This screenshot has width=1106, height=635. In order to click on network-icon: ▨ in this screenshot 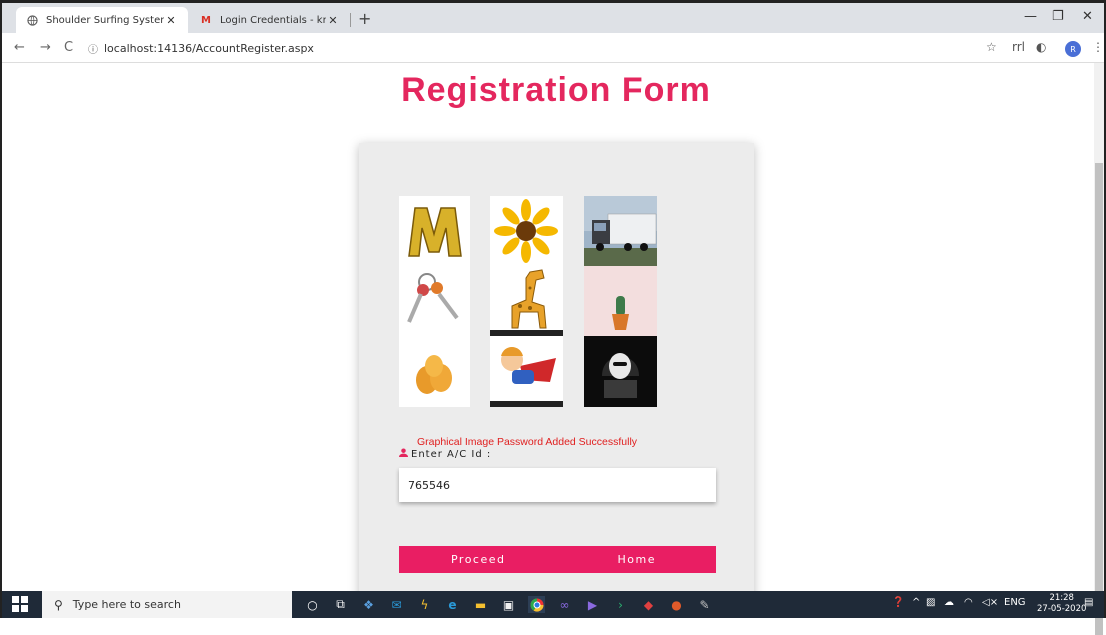, I will do `click(930, 602)`.